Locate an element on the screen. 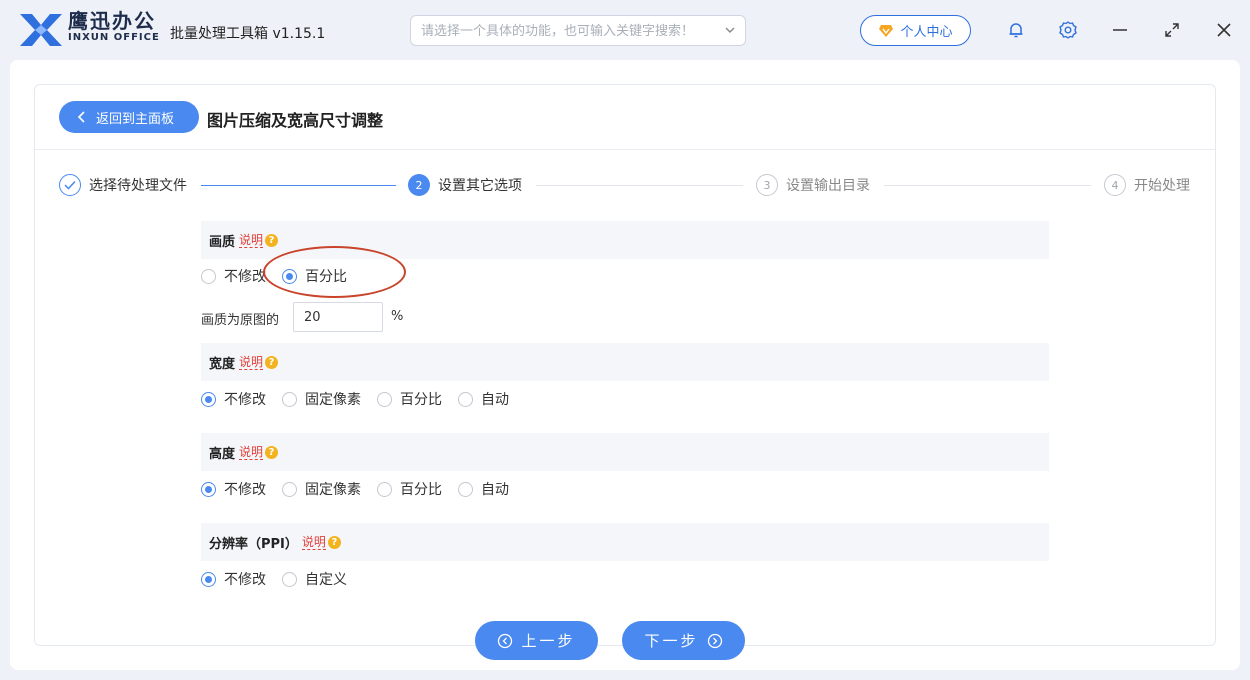 This screenshot has width=1250, height=680. quality-option-percent: 百分比 is located at coordinates (314, 276).